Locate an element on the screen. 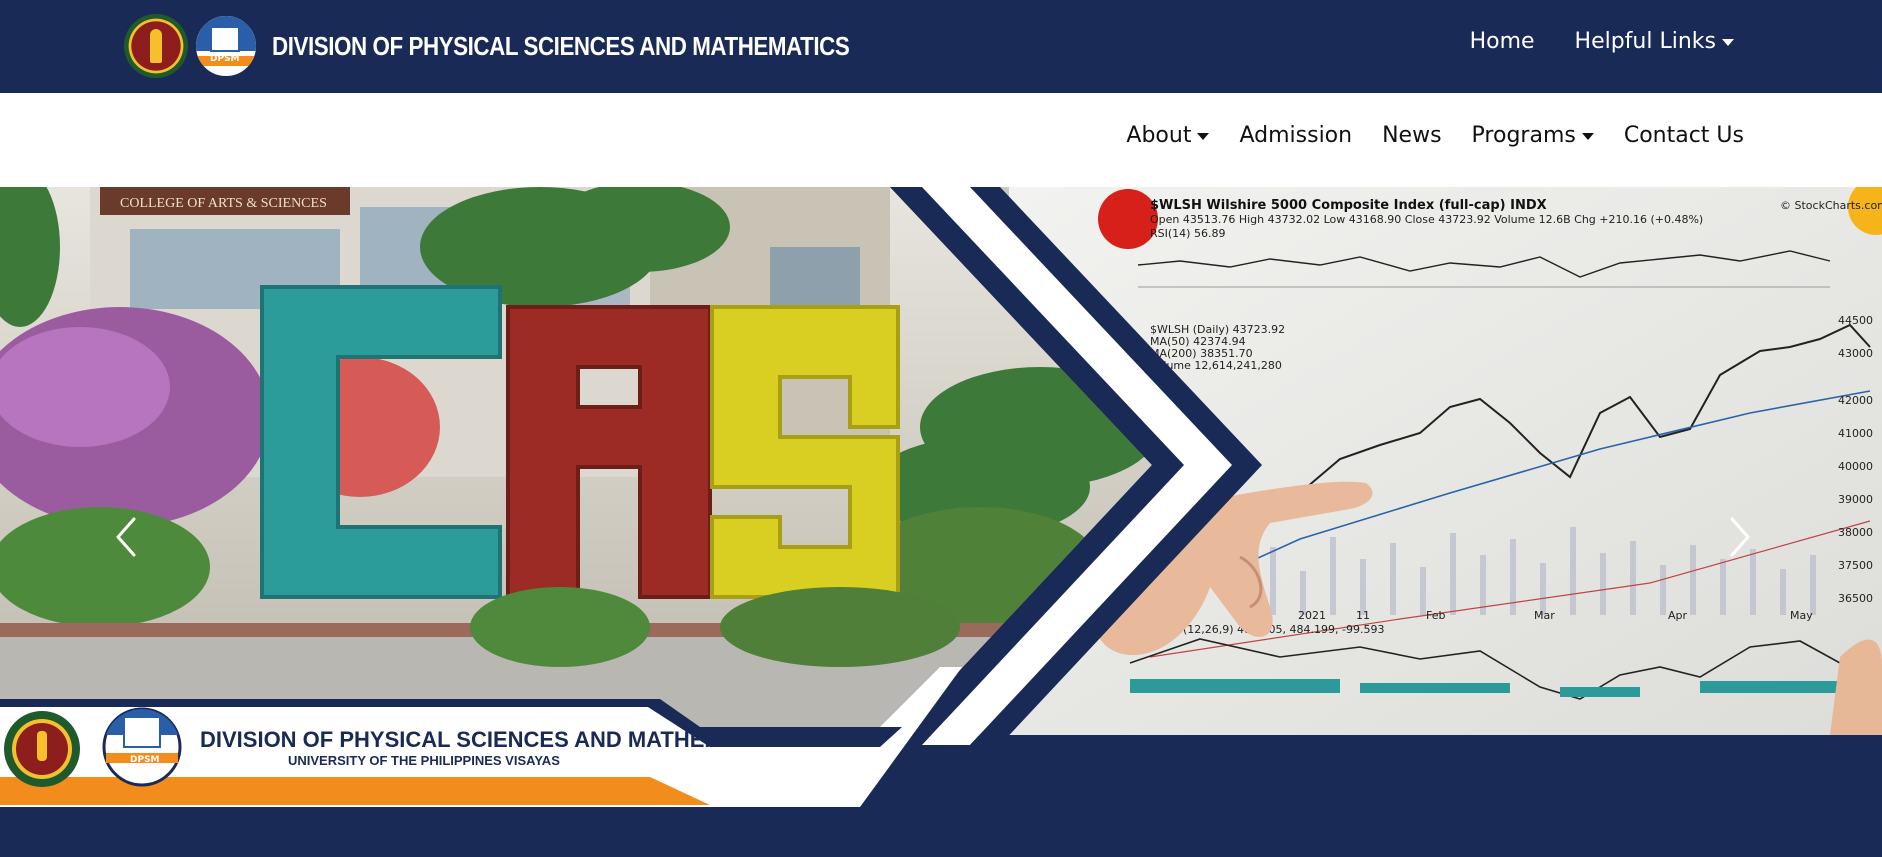 This screenshot has height=857, width=1882. banner-orange-stripe is located at coordinates (355, 791).